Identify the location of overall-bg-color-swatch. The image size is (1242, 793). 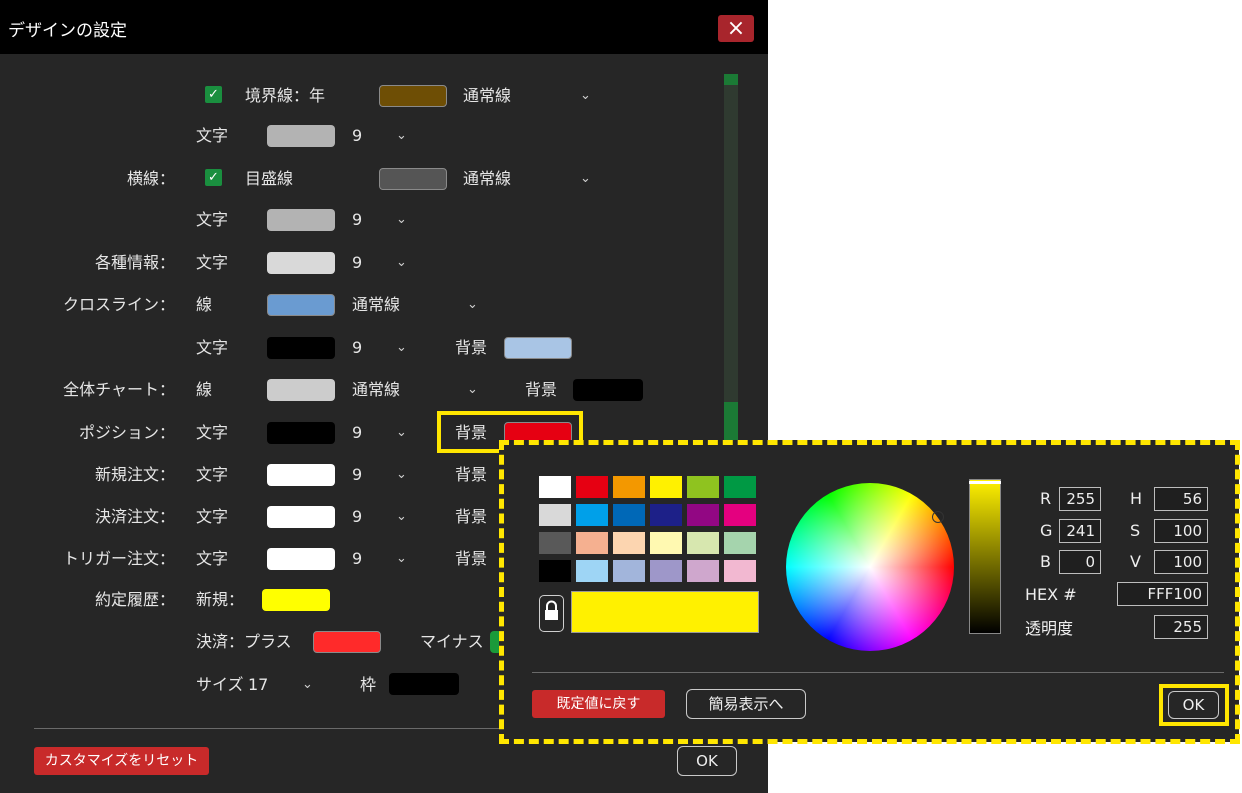
(608, 390).